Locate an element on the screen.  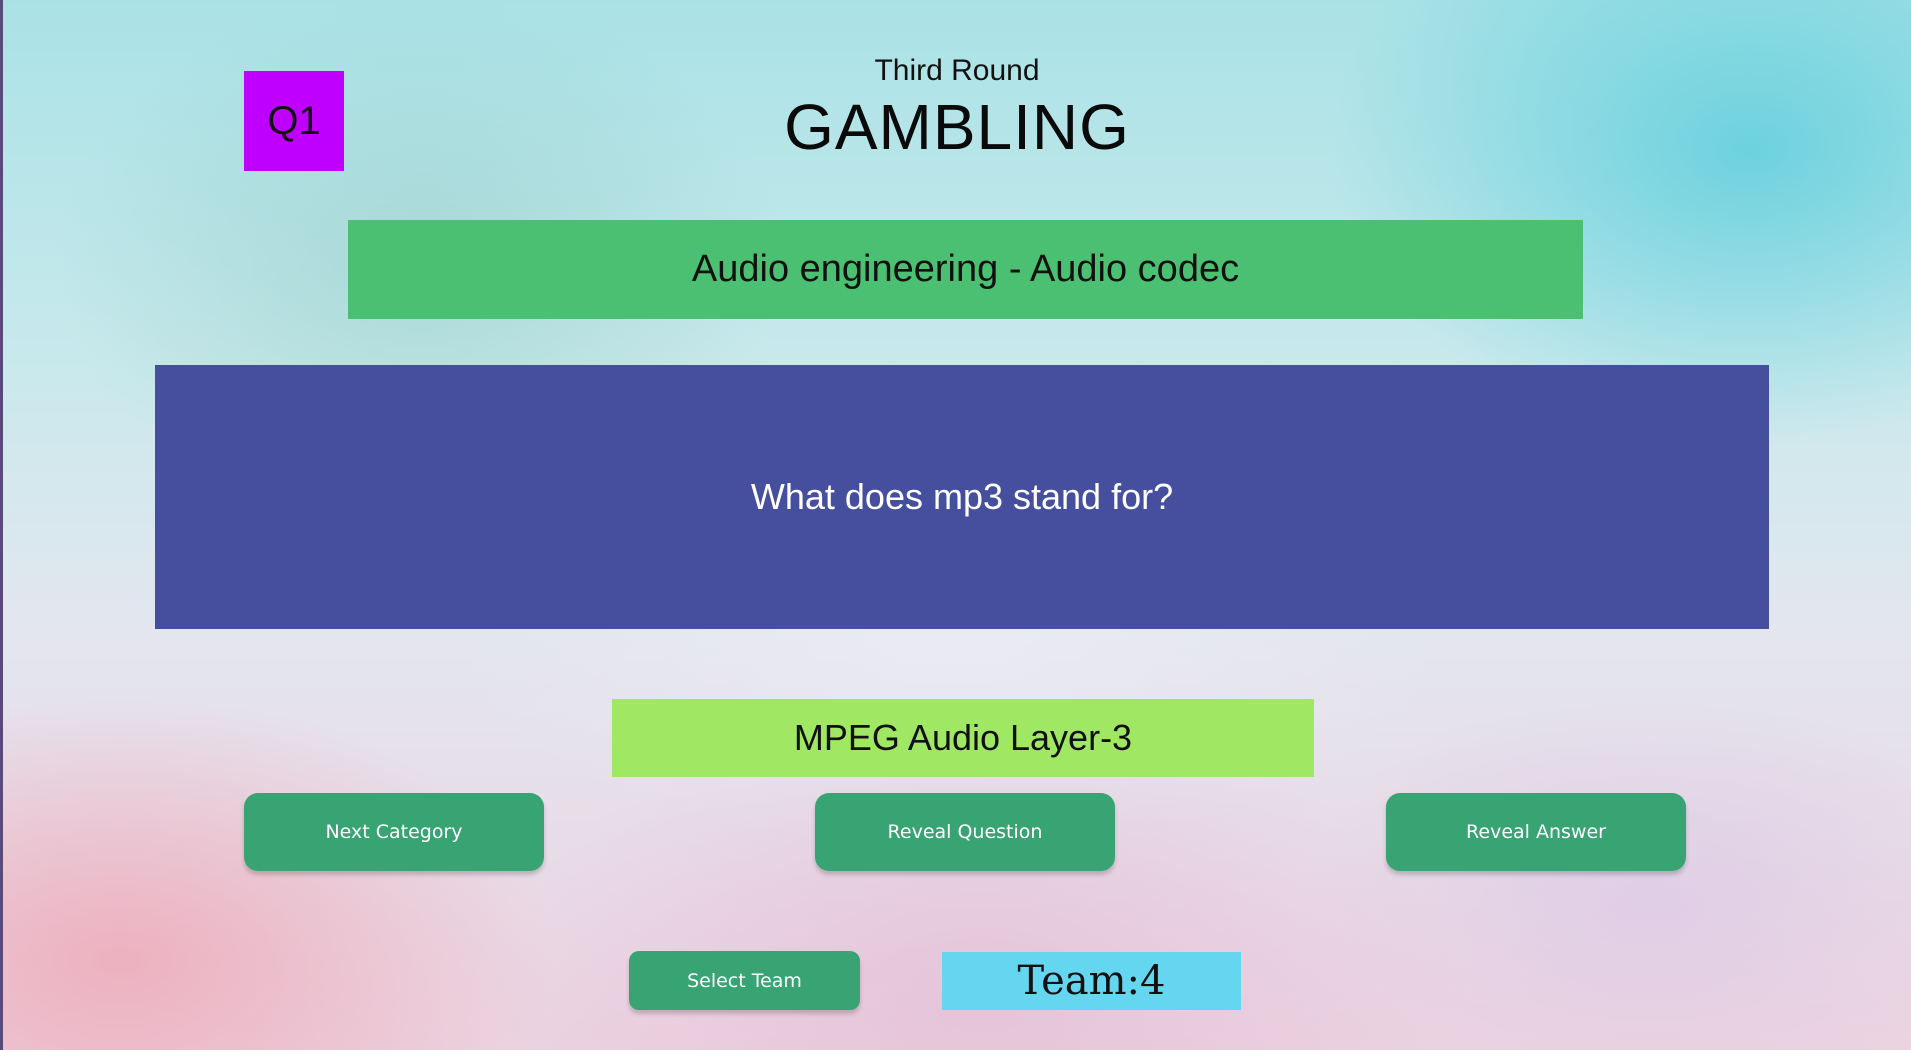
team-display: Team:4 is located at coordinates (1091, 981).